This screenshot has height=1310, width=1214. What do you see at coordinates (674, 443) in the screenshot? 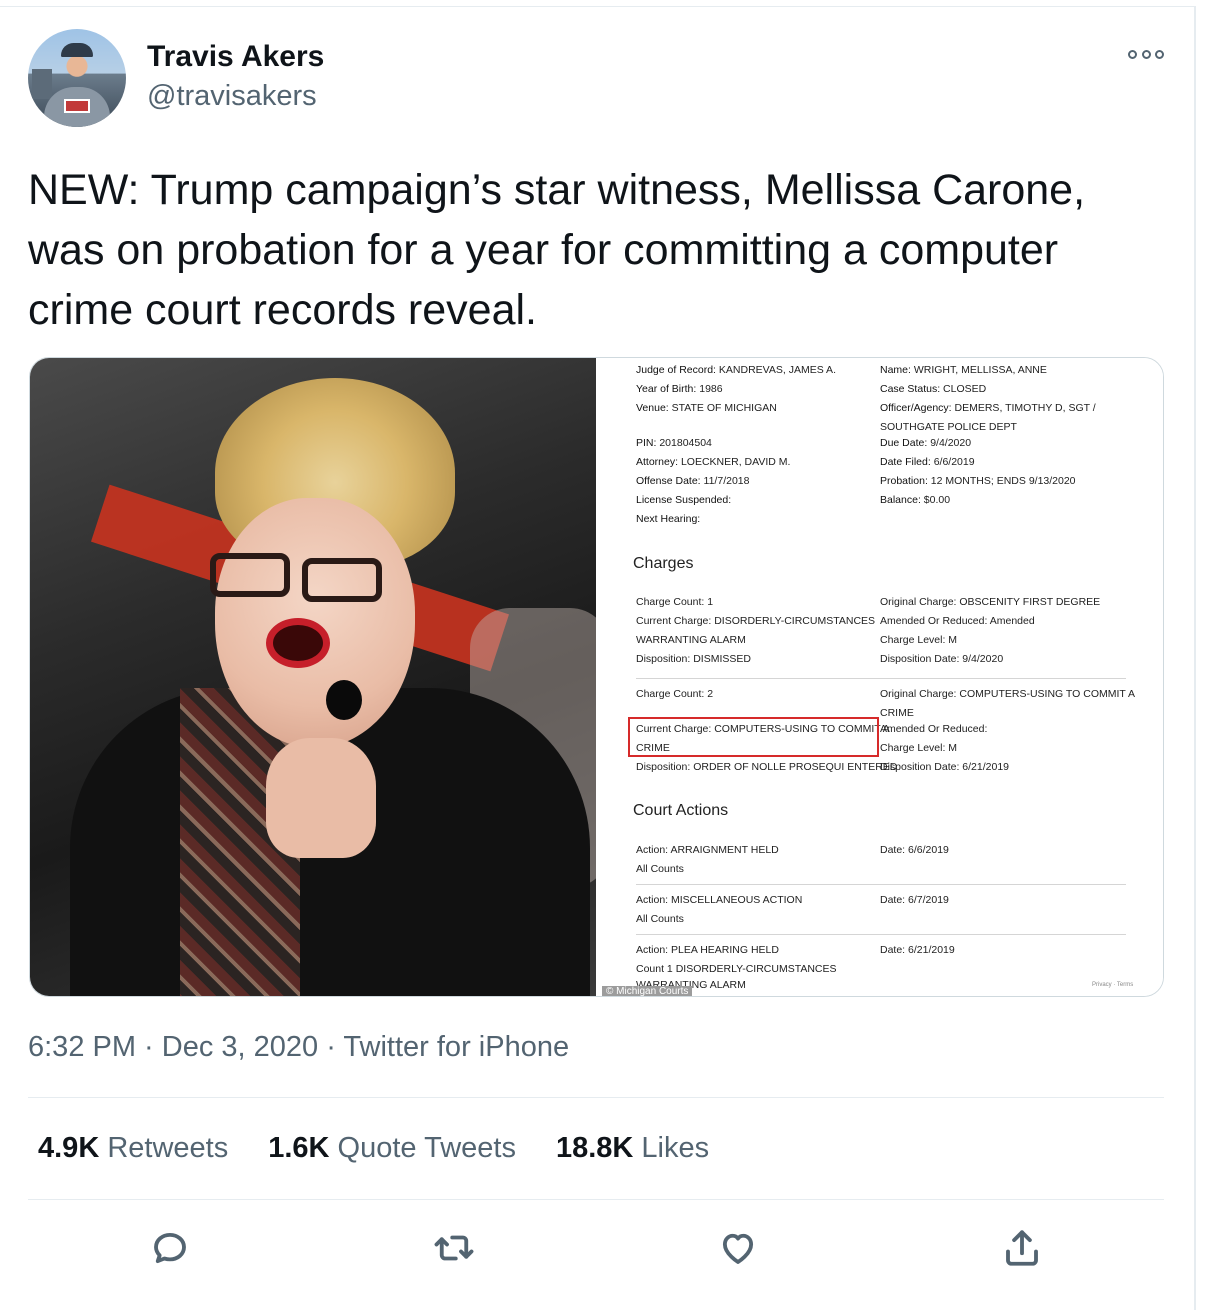
I see `record-field: PIN: 201804504` at bounding box center [674, 443].